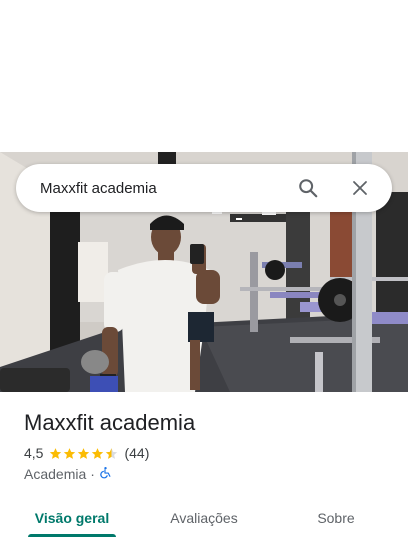  I want to click on wheelchair-icon, so click(105, 474).